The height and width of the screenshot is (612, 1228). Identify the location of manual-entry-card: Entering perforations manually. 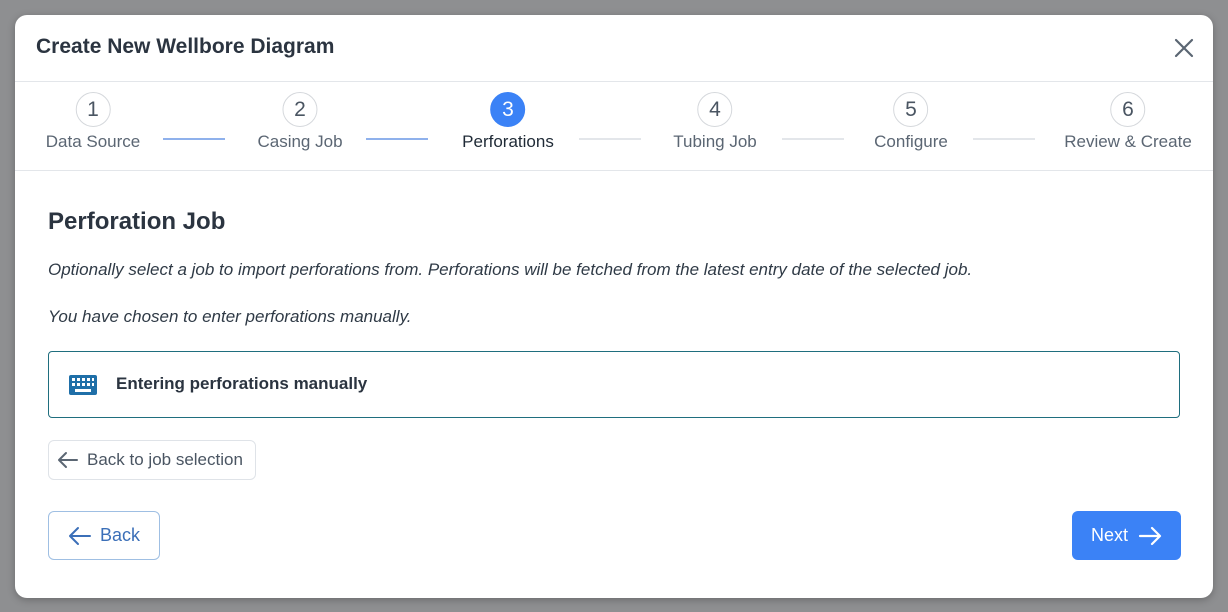
(614, 384).